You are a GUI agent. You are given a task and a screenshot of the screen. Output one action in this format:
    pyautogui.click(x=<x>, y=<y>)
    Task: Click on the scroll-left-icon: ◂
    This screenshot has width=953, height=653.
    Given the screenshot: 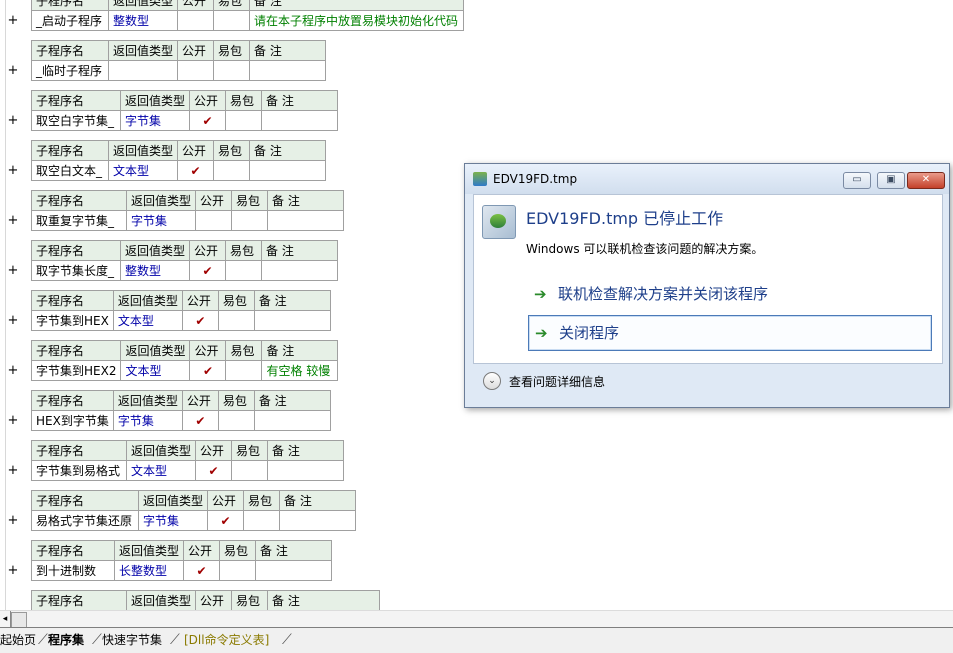 What is the action you would take?
    pyautogui.click(x=5, y=619)
    